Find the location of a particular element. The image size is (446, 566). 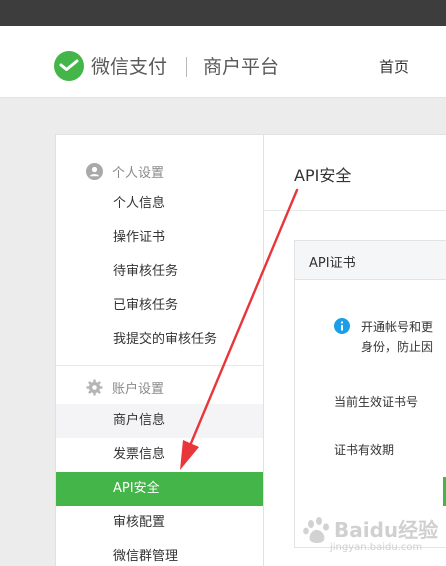

card-header: API证书 is located at coordinates (370, 260).